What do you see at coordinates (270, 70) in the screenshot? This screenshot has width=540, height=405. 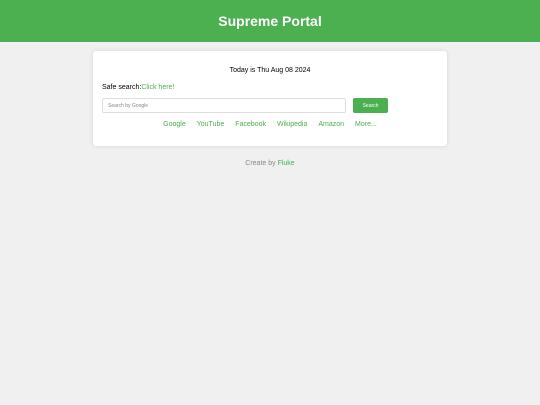 I see `date-text: Today is Thu Aug 08 2024` at bounding box center [270, 70].